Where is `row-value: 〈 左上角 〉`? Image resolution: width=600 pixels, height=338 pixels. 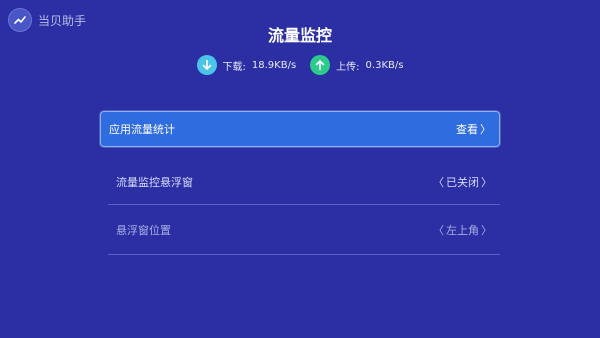
row-value: 〈 左上角 〉 is located at coordinates (462, 230).